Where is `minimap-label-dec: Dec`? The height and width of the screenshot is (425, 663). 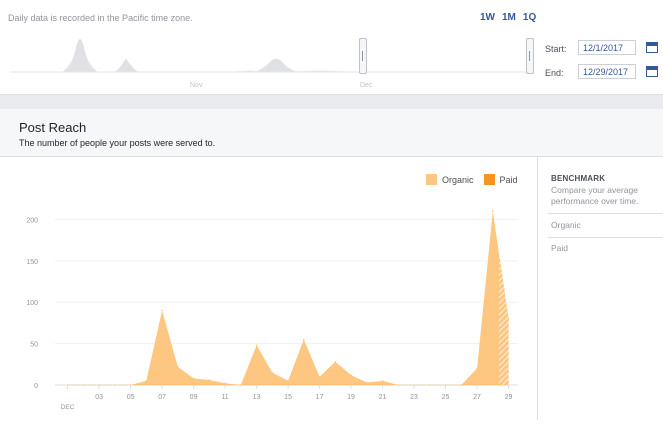 minimap-label-dec: Dec is located at coordinates (366, 85).